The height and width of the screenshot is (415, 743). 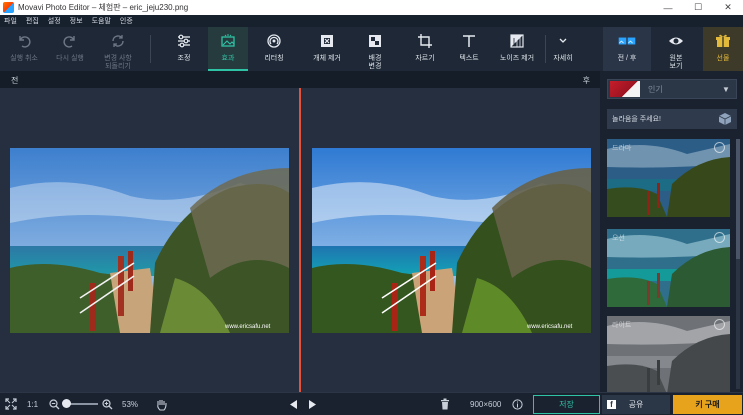 I want to click on menu-info: 정보, so click(x=76, y=21).